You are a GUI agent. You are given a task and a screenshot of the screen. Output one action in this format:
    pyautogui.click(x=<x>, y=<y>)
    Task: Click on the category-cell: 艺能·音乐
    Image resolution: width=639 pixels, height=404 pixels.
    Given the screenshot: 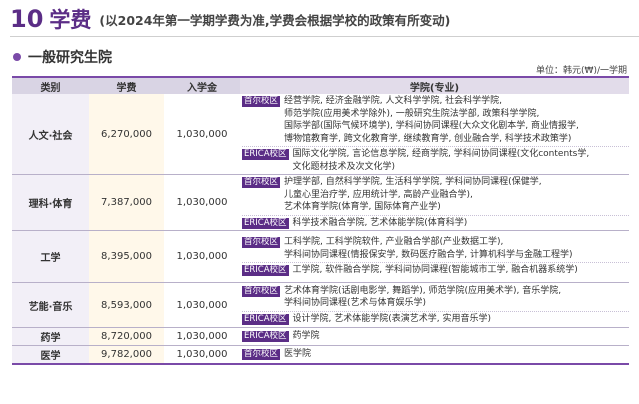 What is the action you would take?
    pyautogui.click(x=50, y=305)
    